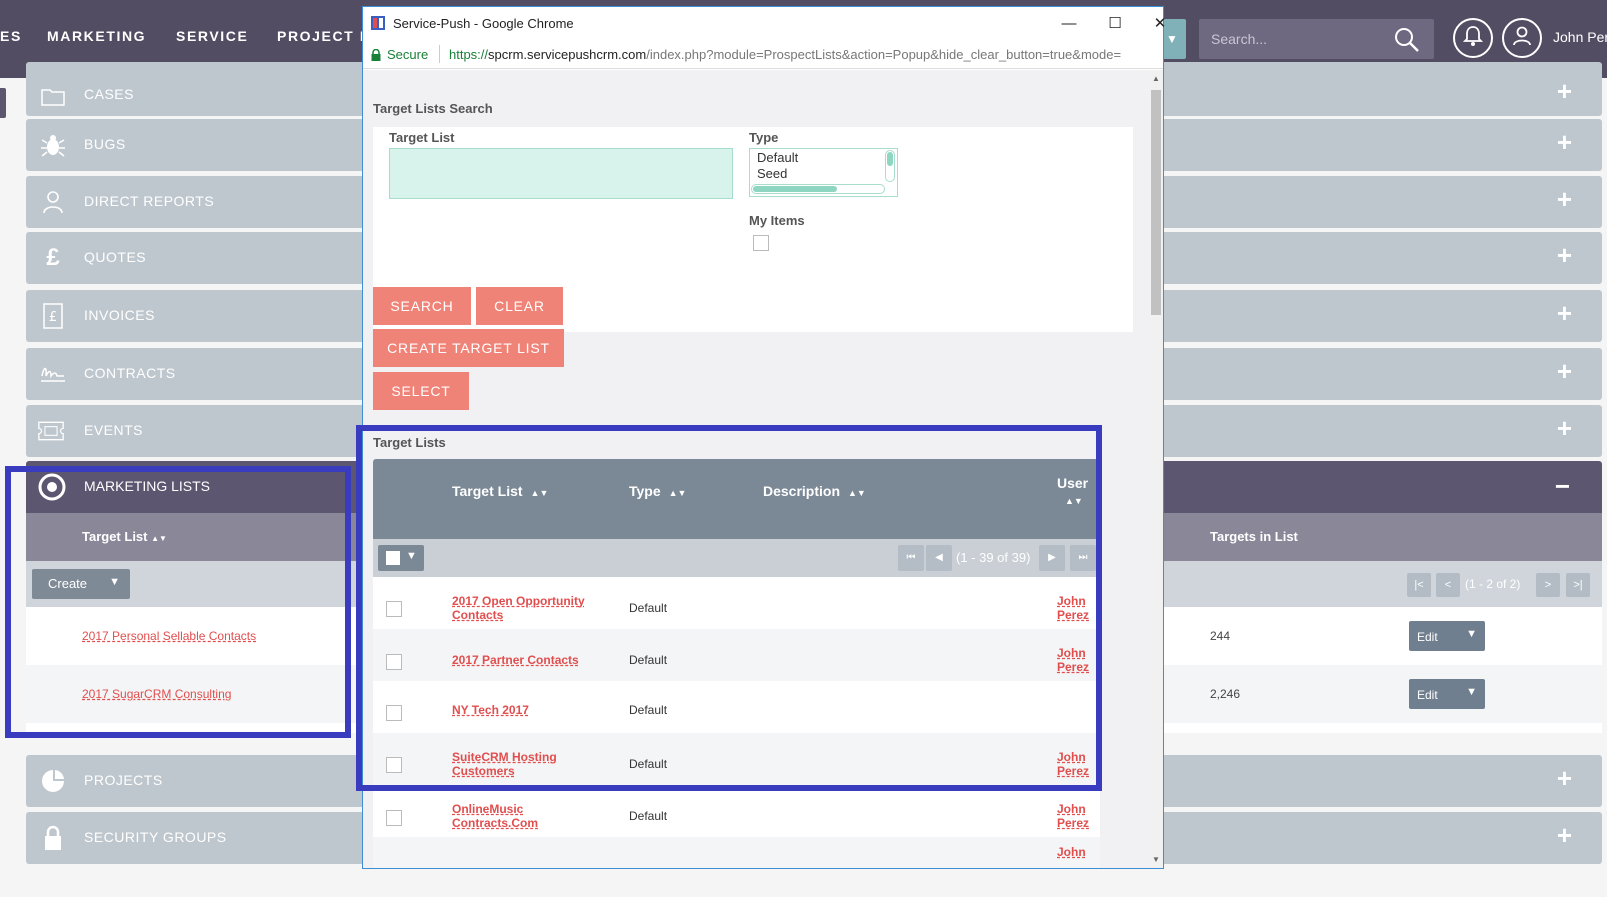 This screenshot has height=897, width=1607. I want to click on notifications-button, so click(1473, 38).